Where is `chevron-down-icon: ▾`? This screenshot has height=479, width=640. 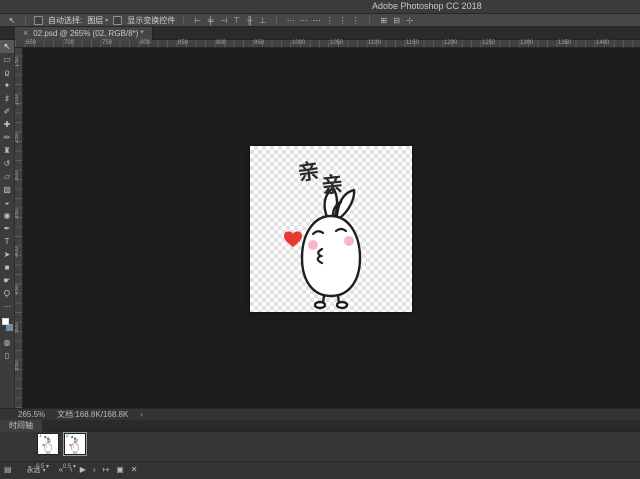 chevron-down-icon: ▾ is located at coordinates (107, 20).